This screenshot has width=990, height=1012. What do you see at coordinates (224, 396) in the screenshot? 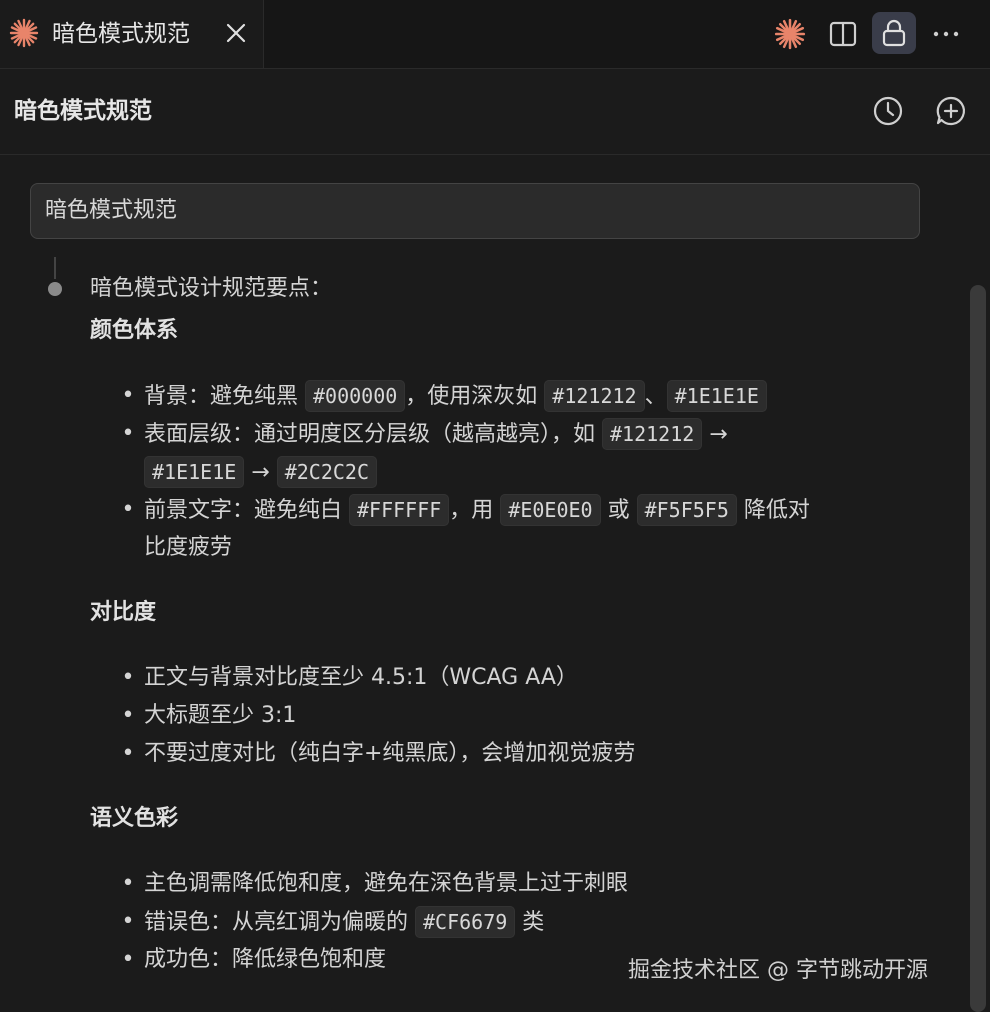
I see `text-segment: 背景：避免纯黑` at bounding box center [224, 396].